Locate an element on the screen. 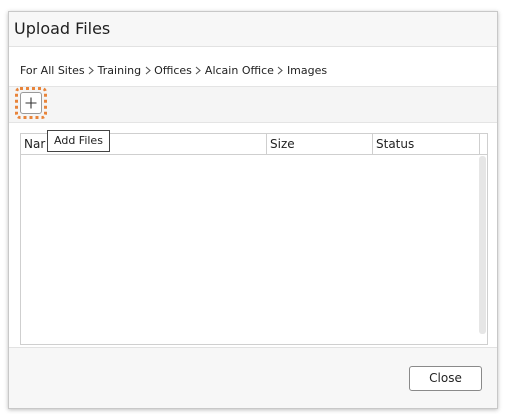 The image size is (506, 414). column-header-size: Size is located at coordinates (320, 144).